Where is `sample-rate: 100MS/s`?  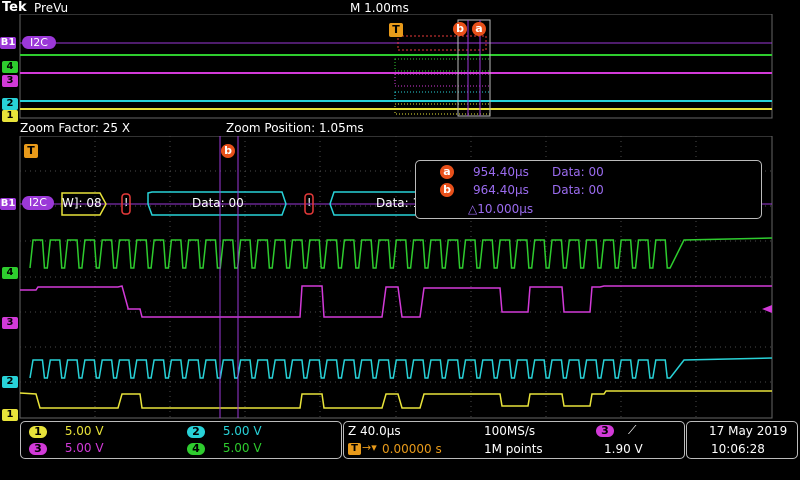
sample-rate: 100MS/s is located at coordinates (510, 431).